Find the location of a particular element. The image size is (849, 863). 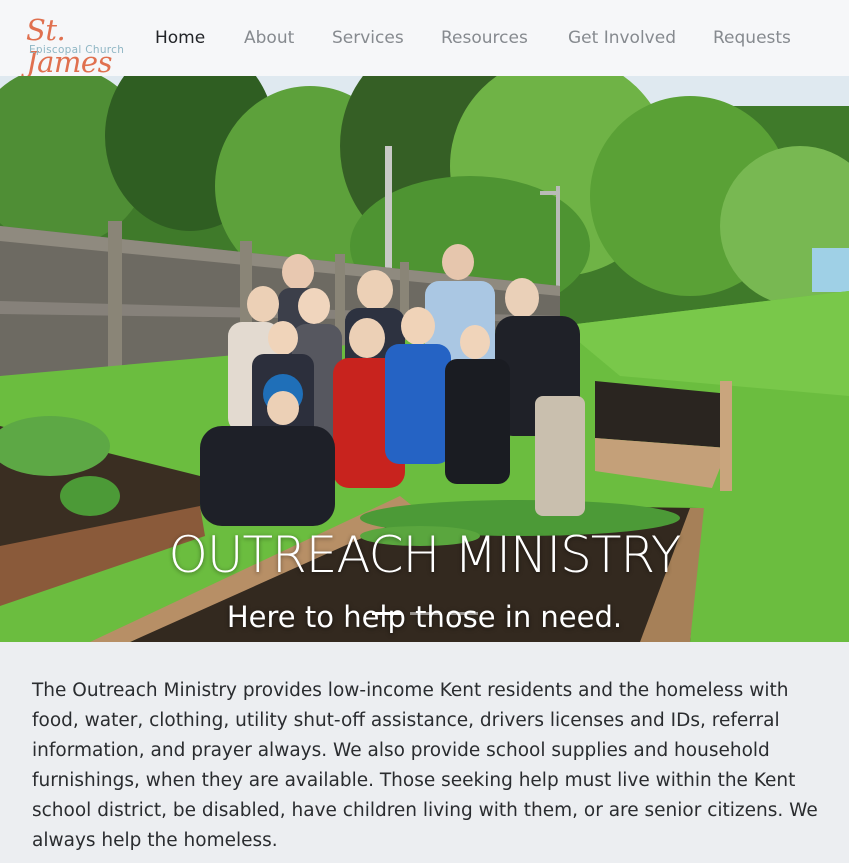

nav-item-services: Services is located at coordinates (368, 38).